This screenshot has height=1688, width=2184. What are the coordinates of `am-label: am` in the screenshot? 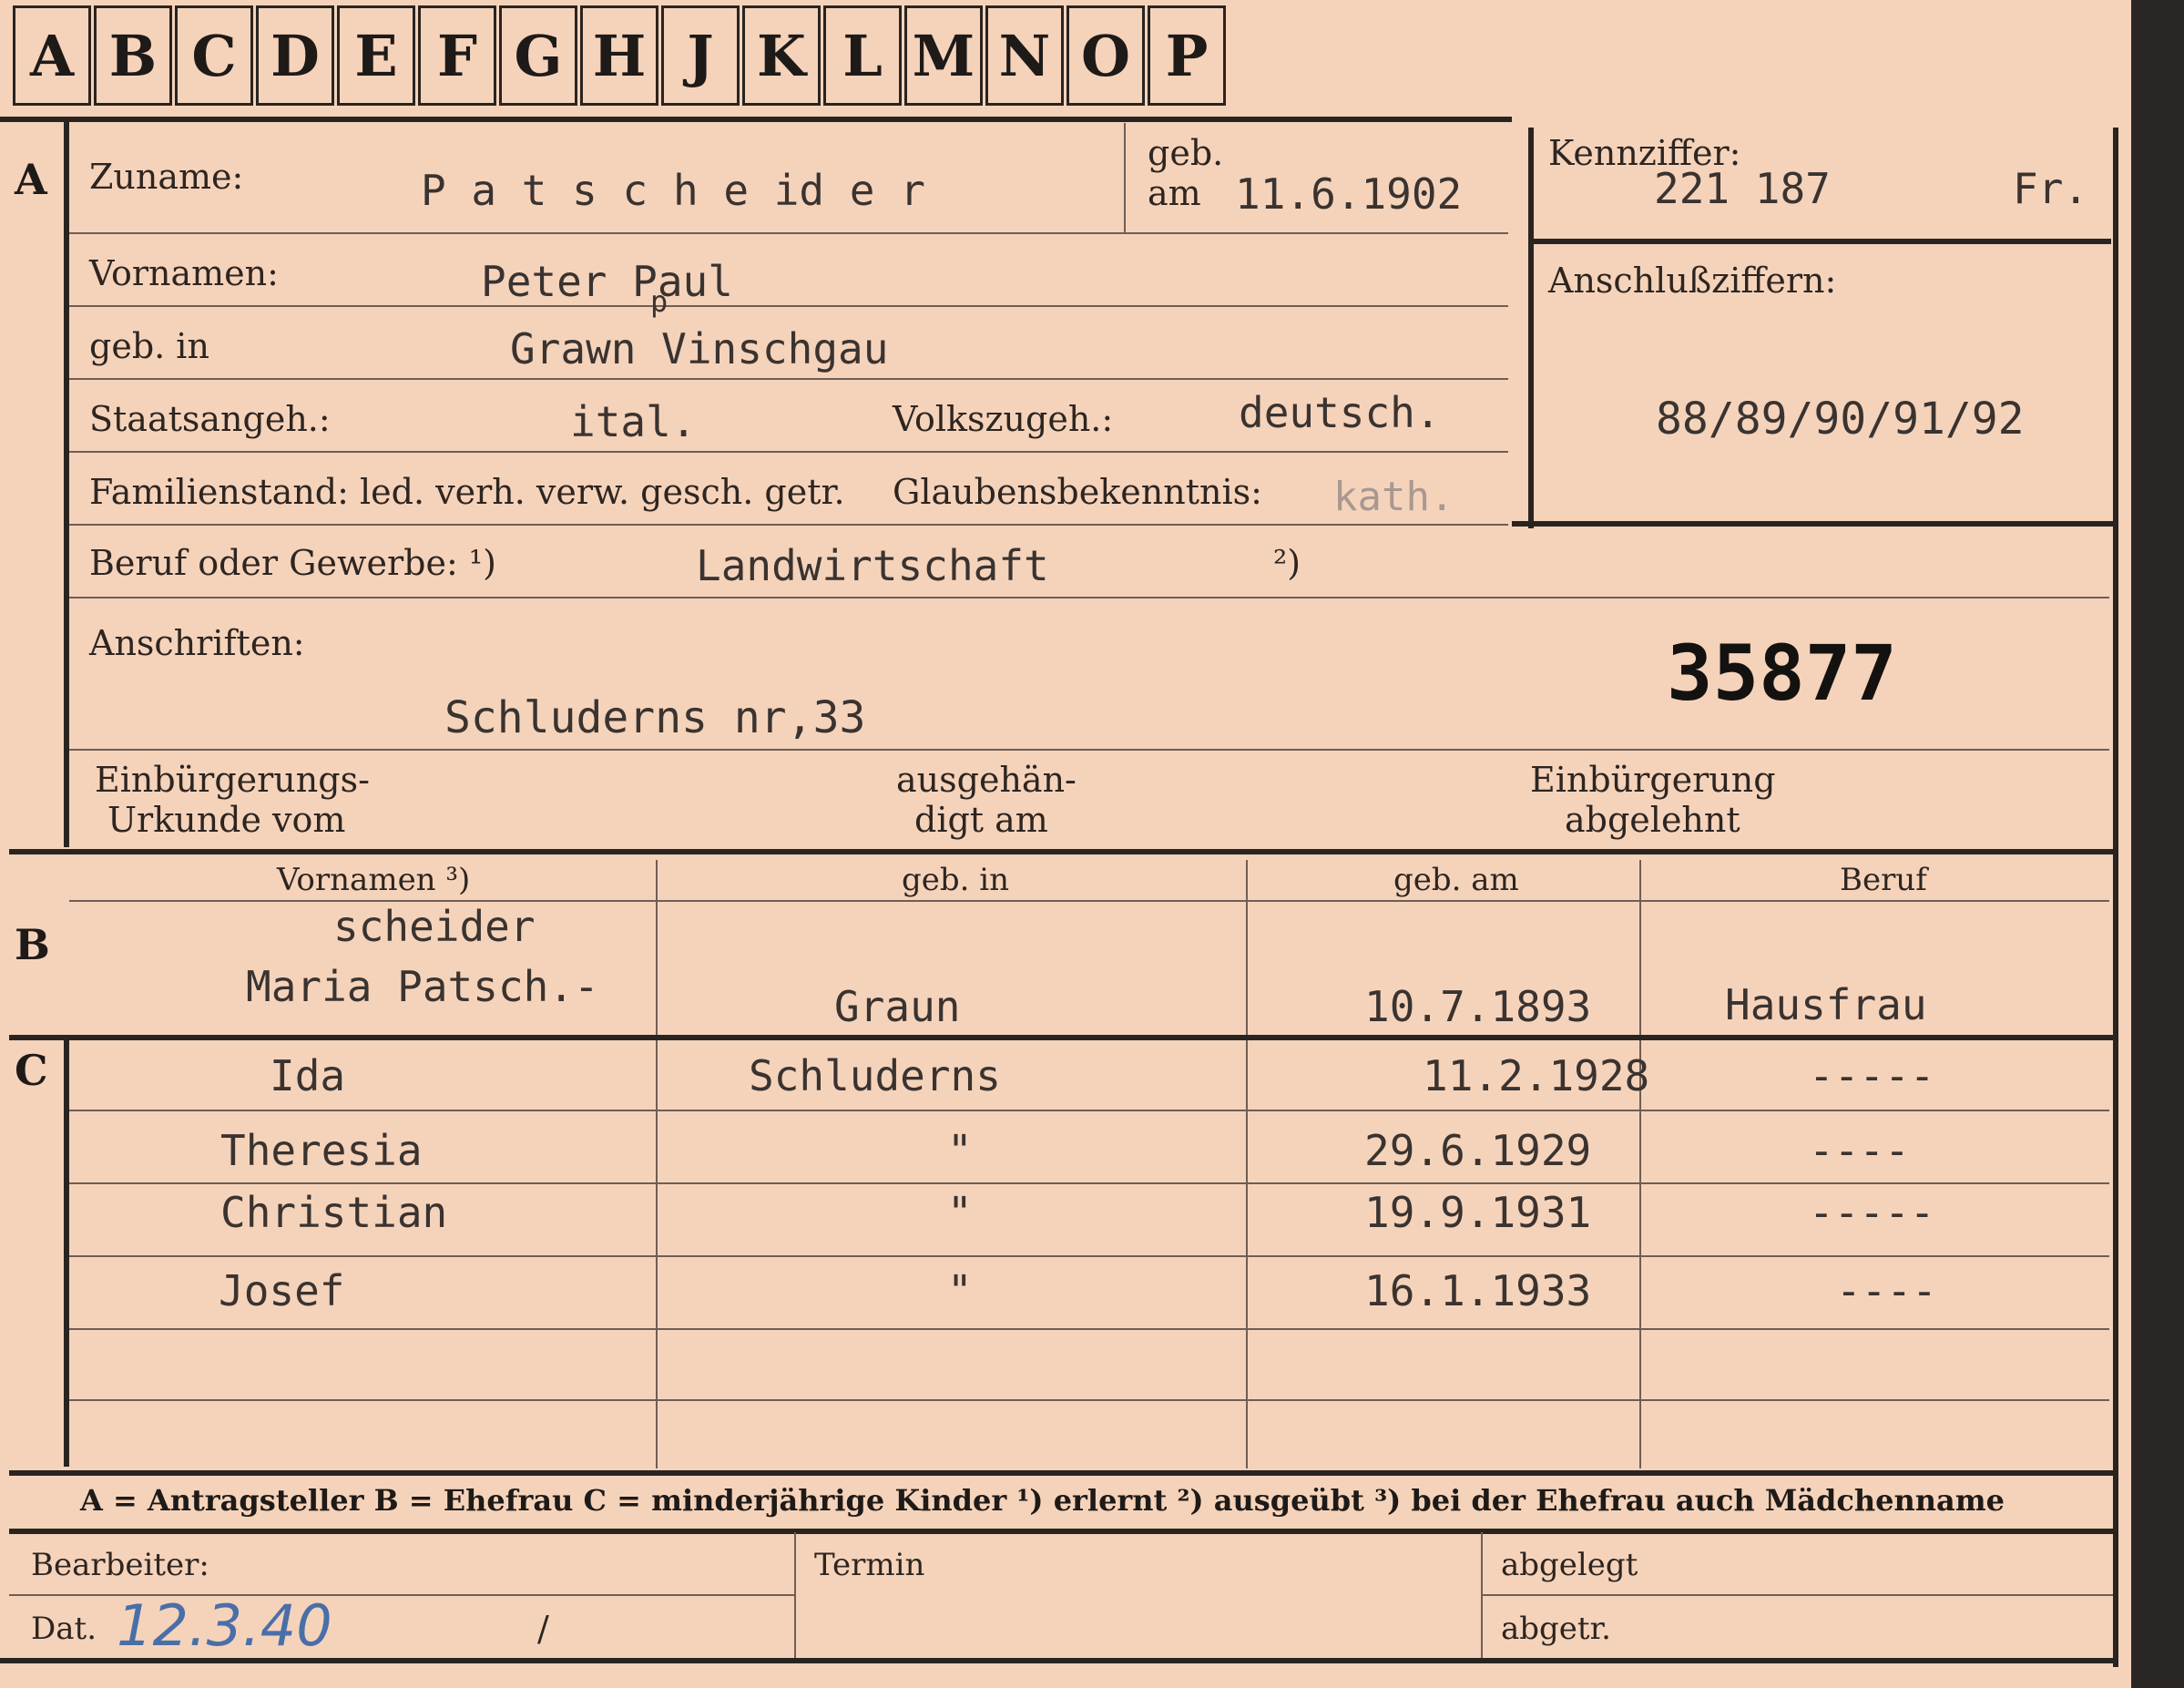 It's located at (1175, 193).